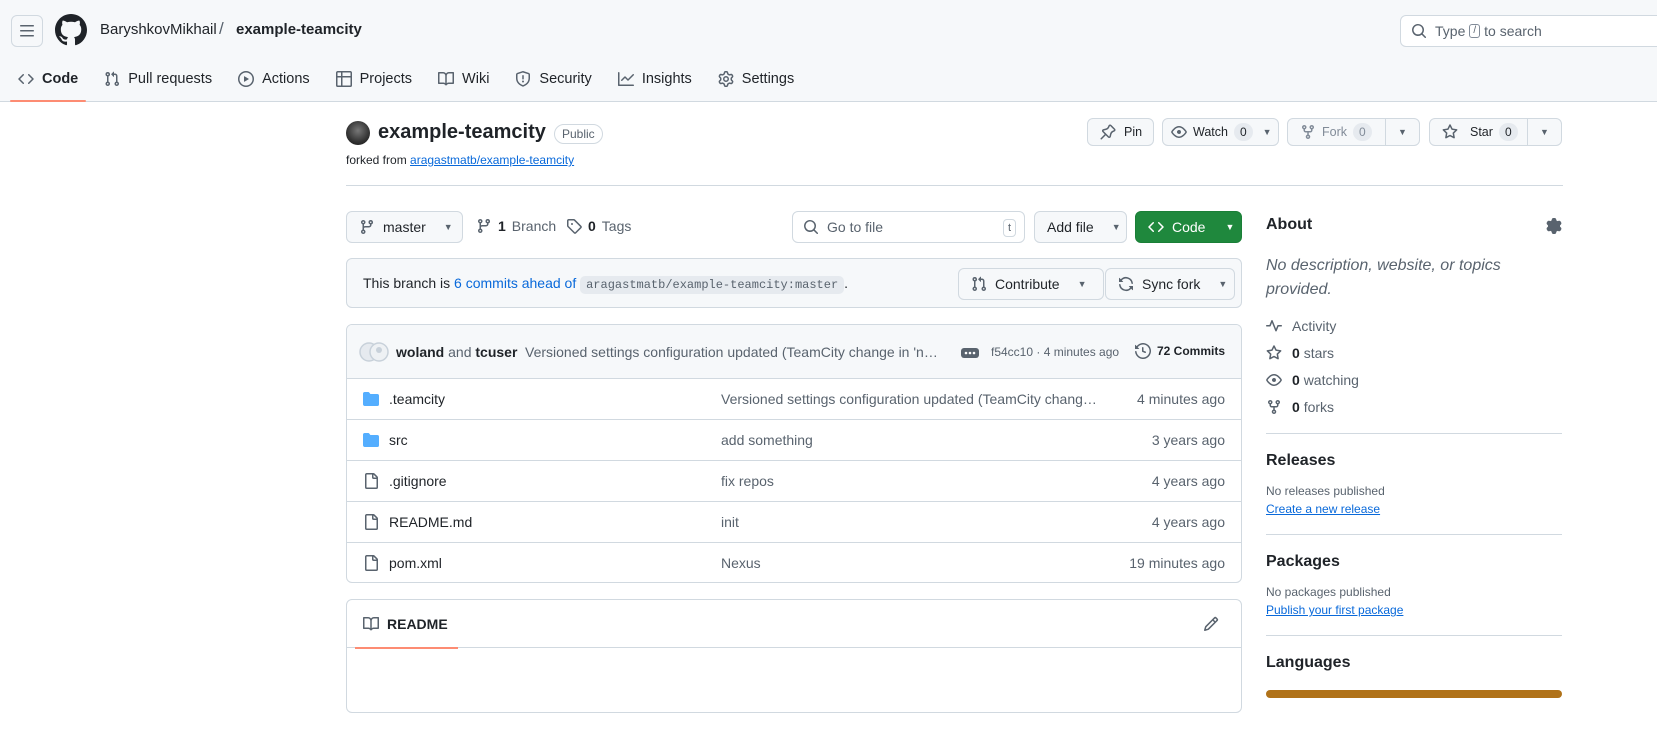 This screenshot has height=732, width=1657. I want to click on about-heading: About, so click(1289, 224).